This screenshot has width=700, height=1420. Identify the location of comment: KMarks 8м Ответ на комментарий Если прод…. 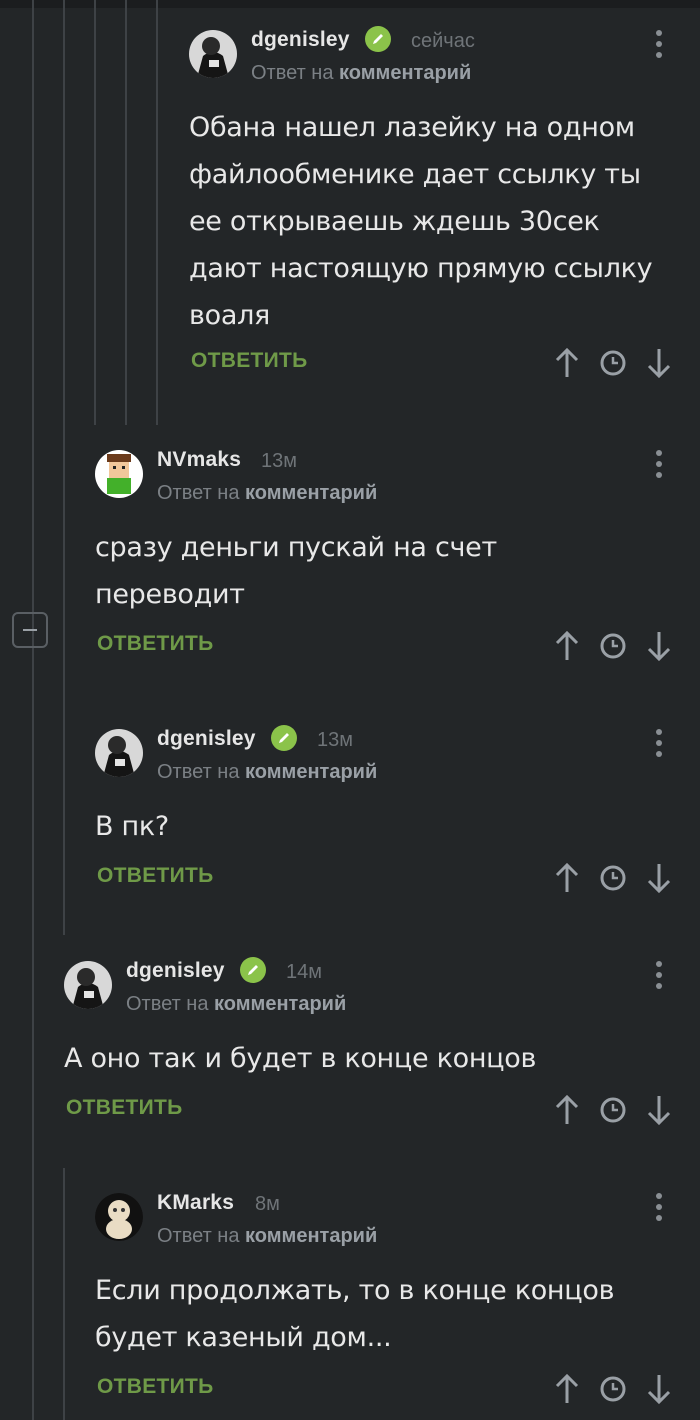
(392, 1301).